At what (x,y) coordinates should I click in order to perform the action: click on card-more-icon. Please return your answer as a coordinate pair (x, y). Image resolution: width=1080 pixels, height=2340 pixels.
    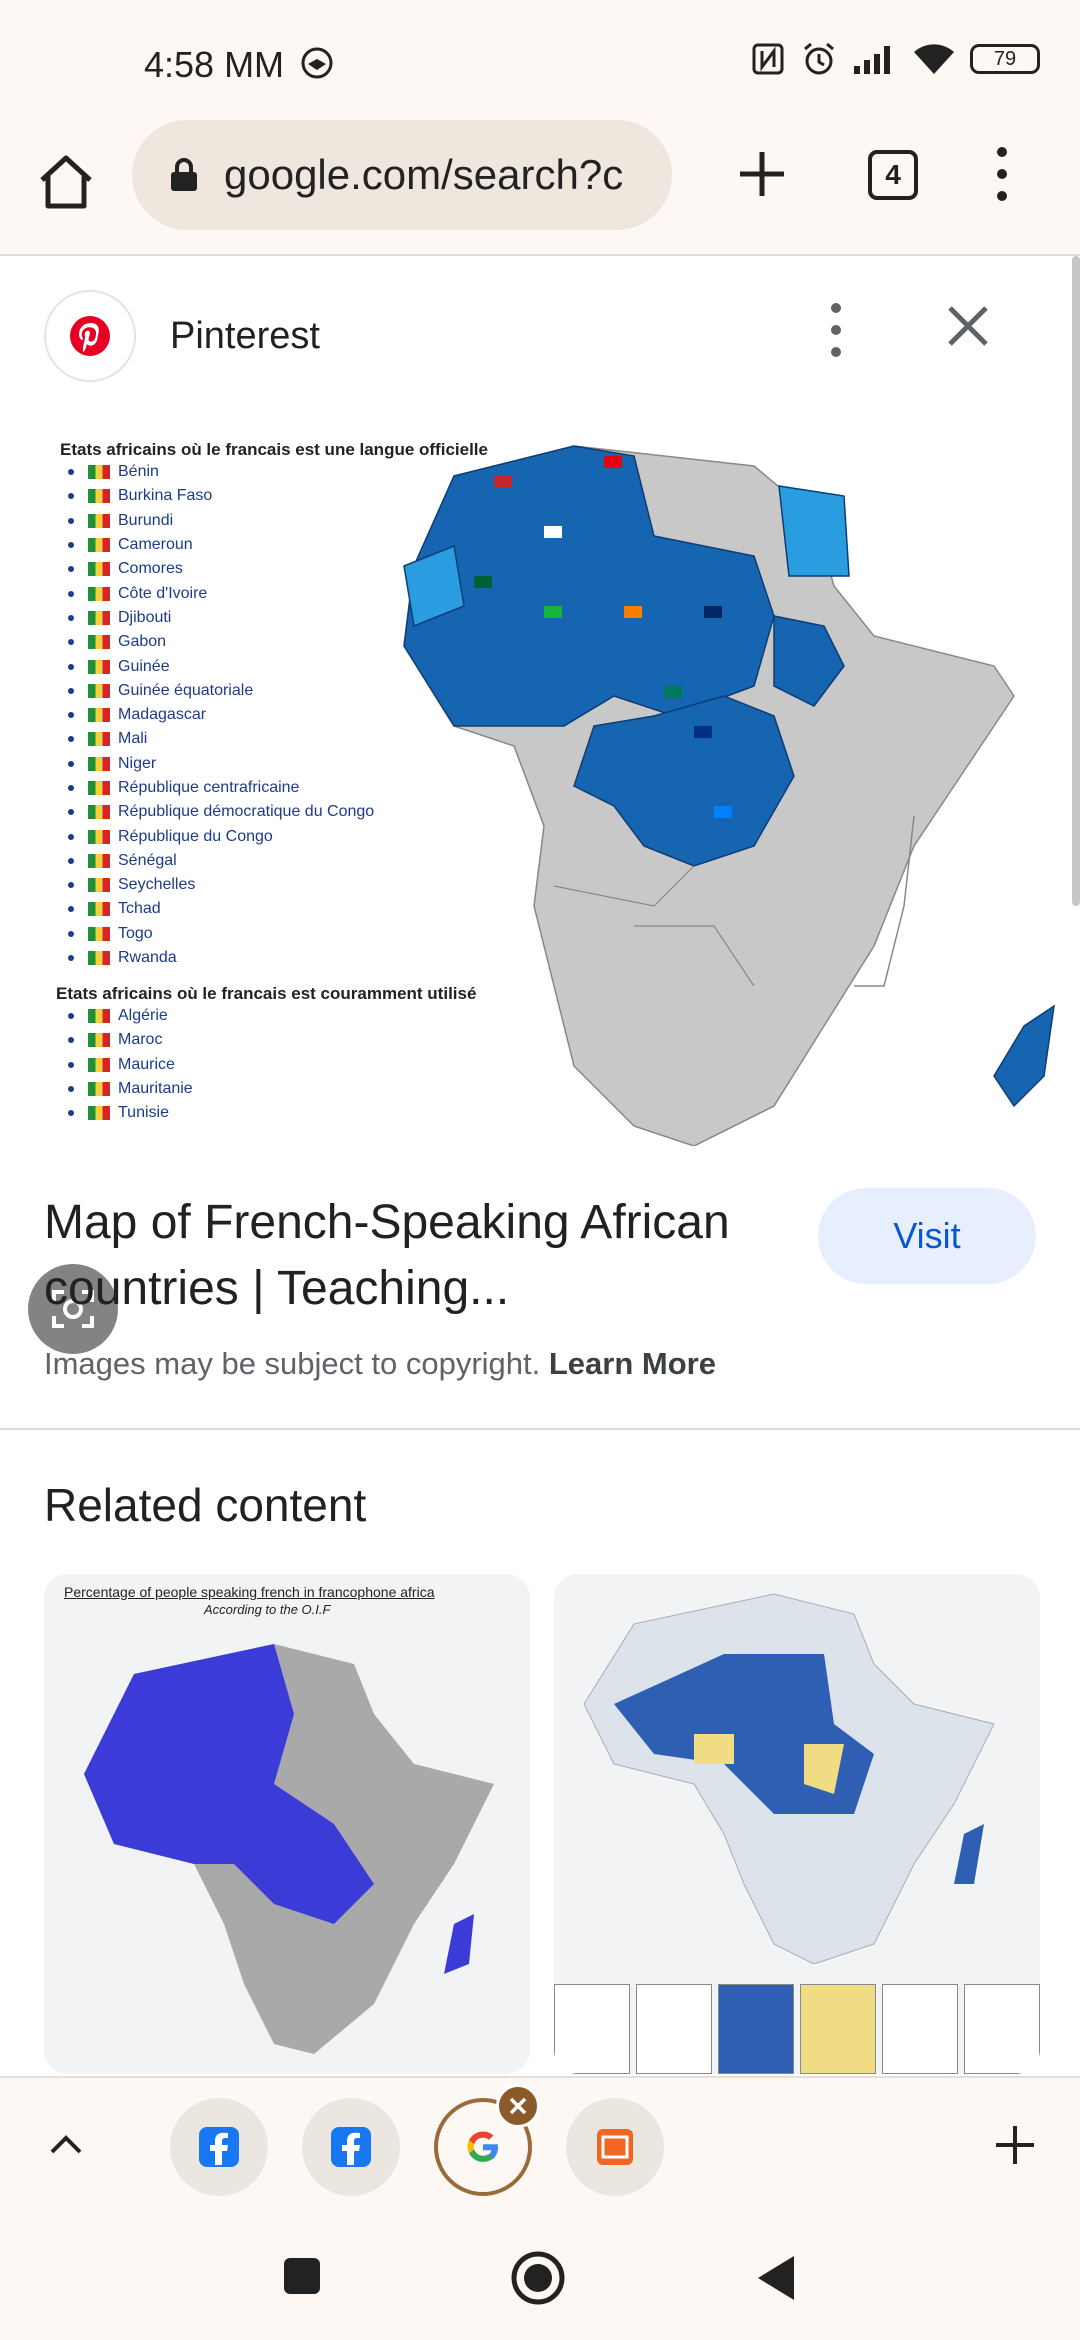
    Looking at the image, I should click on (836, 330).